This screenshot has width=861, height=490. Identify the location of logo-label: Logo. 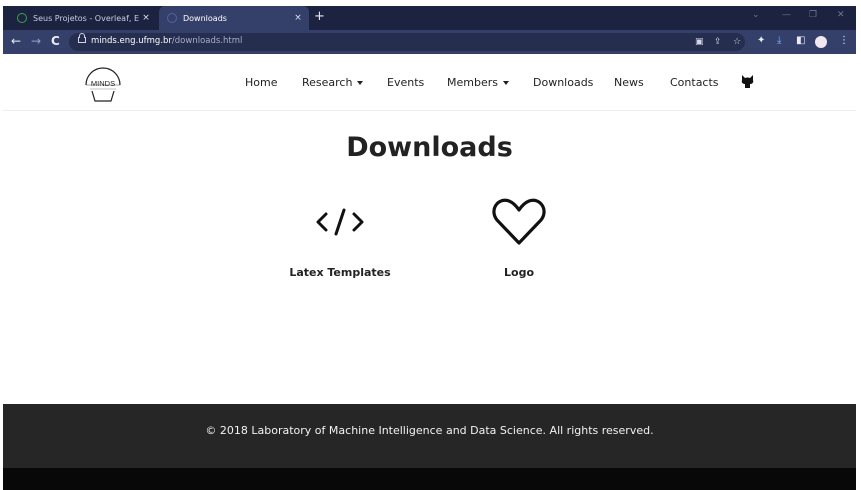
(519, 272).